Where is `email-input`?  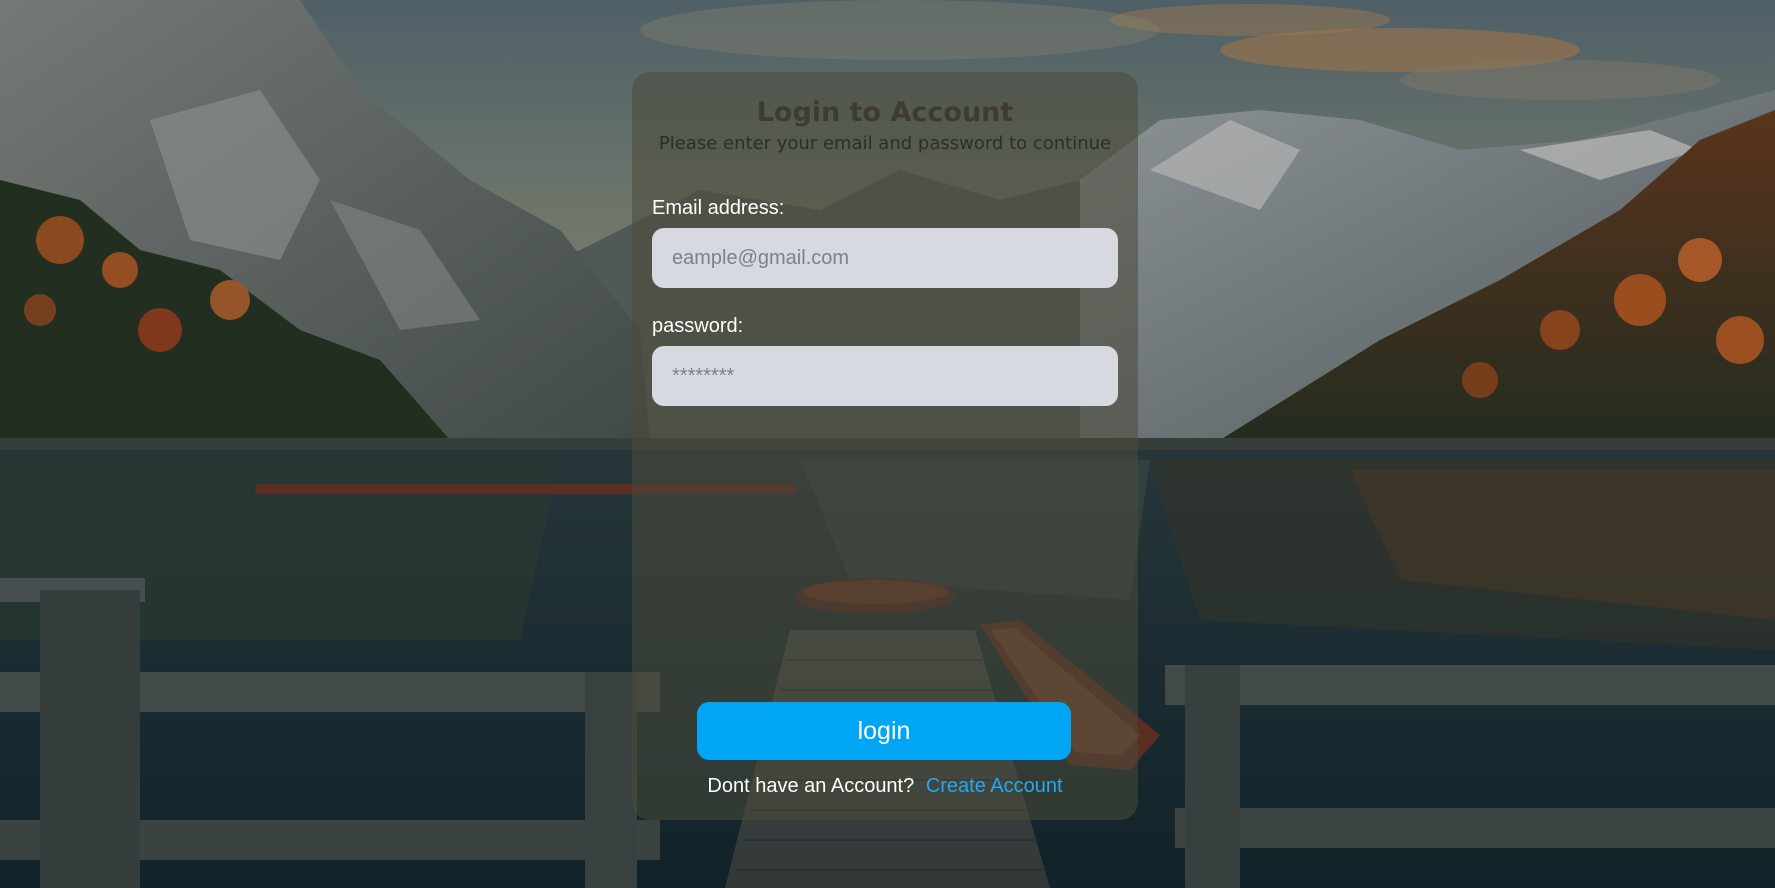 email-input is located at coordinates (885, 258).